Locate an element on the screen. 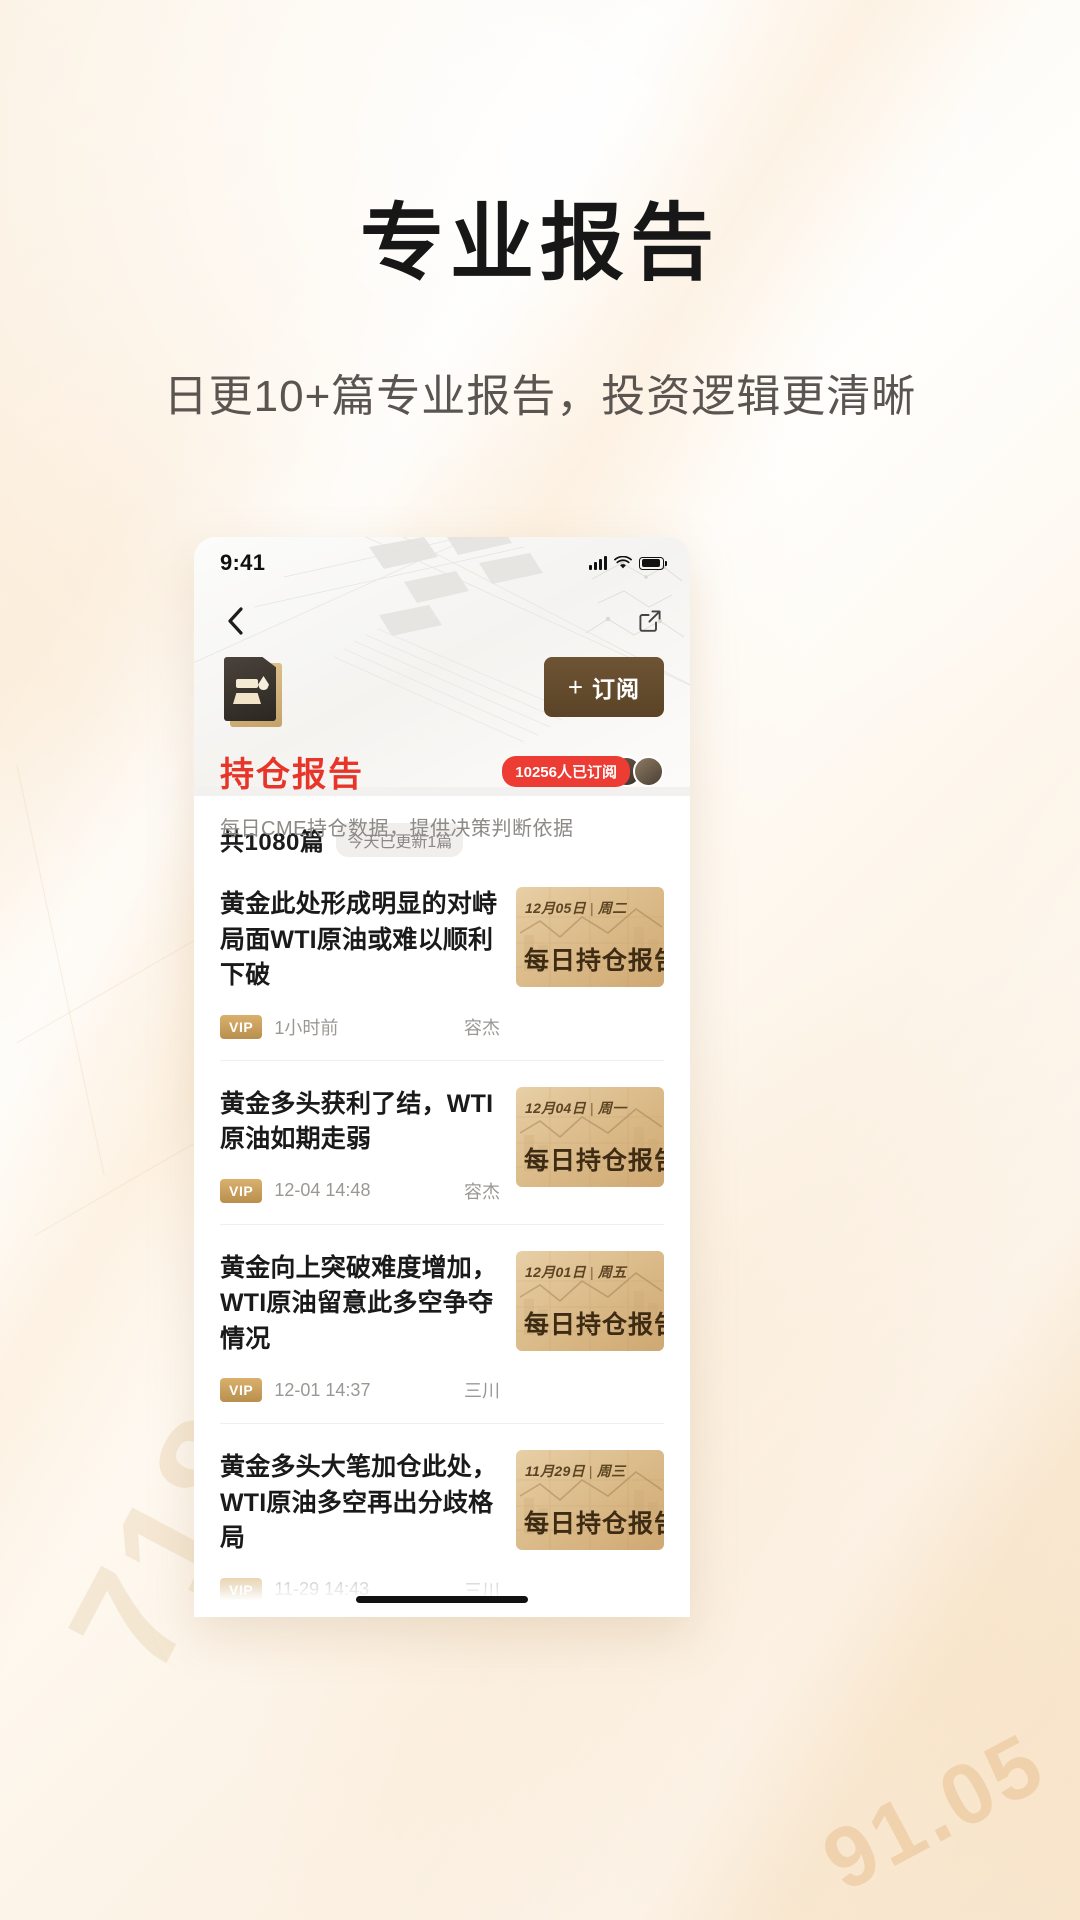 This screenshot has width=1080, height=1920. article-author: 三川 is located at coordinates (482, 1391).